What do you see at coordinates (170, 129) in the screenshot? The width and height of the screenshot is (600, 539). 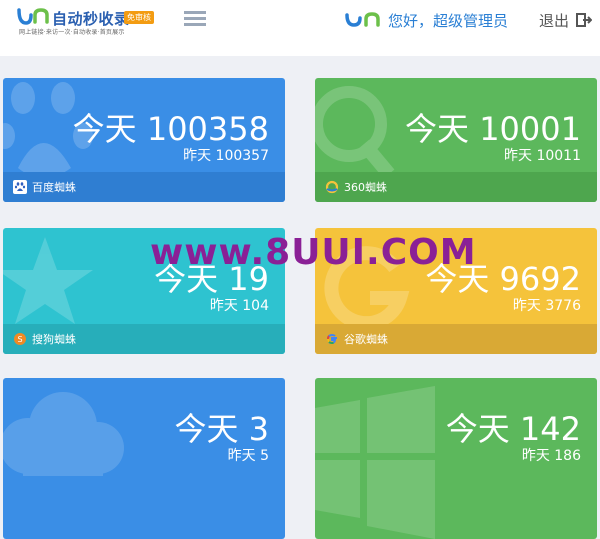 I see `today-count: 今天 100358` at bounding box center [170, 129].